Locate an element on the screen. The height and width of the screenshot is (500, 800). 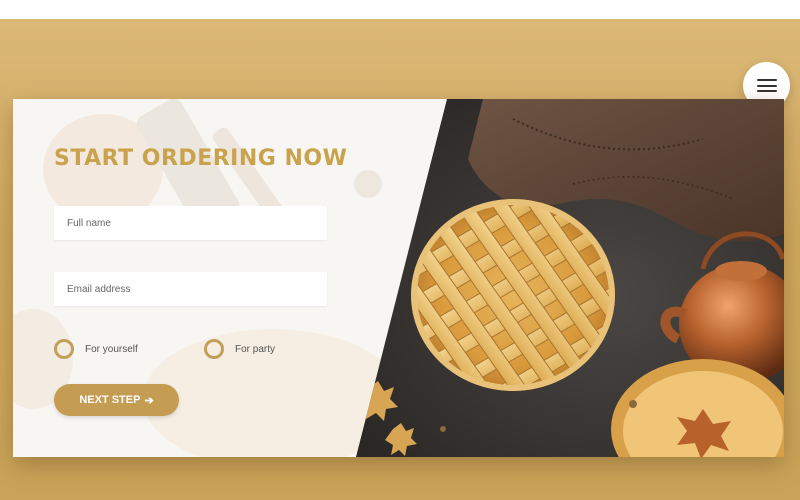
next-step-button: NEXT STEP ➔ is located at coordinates (116, 400).